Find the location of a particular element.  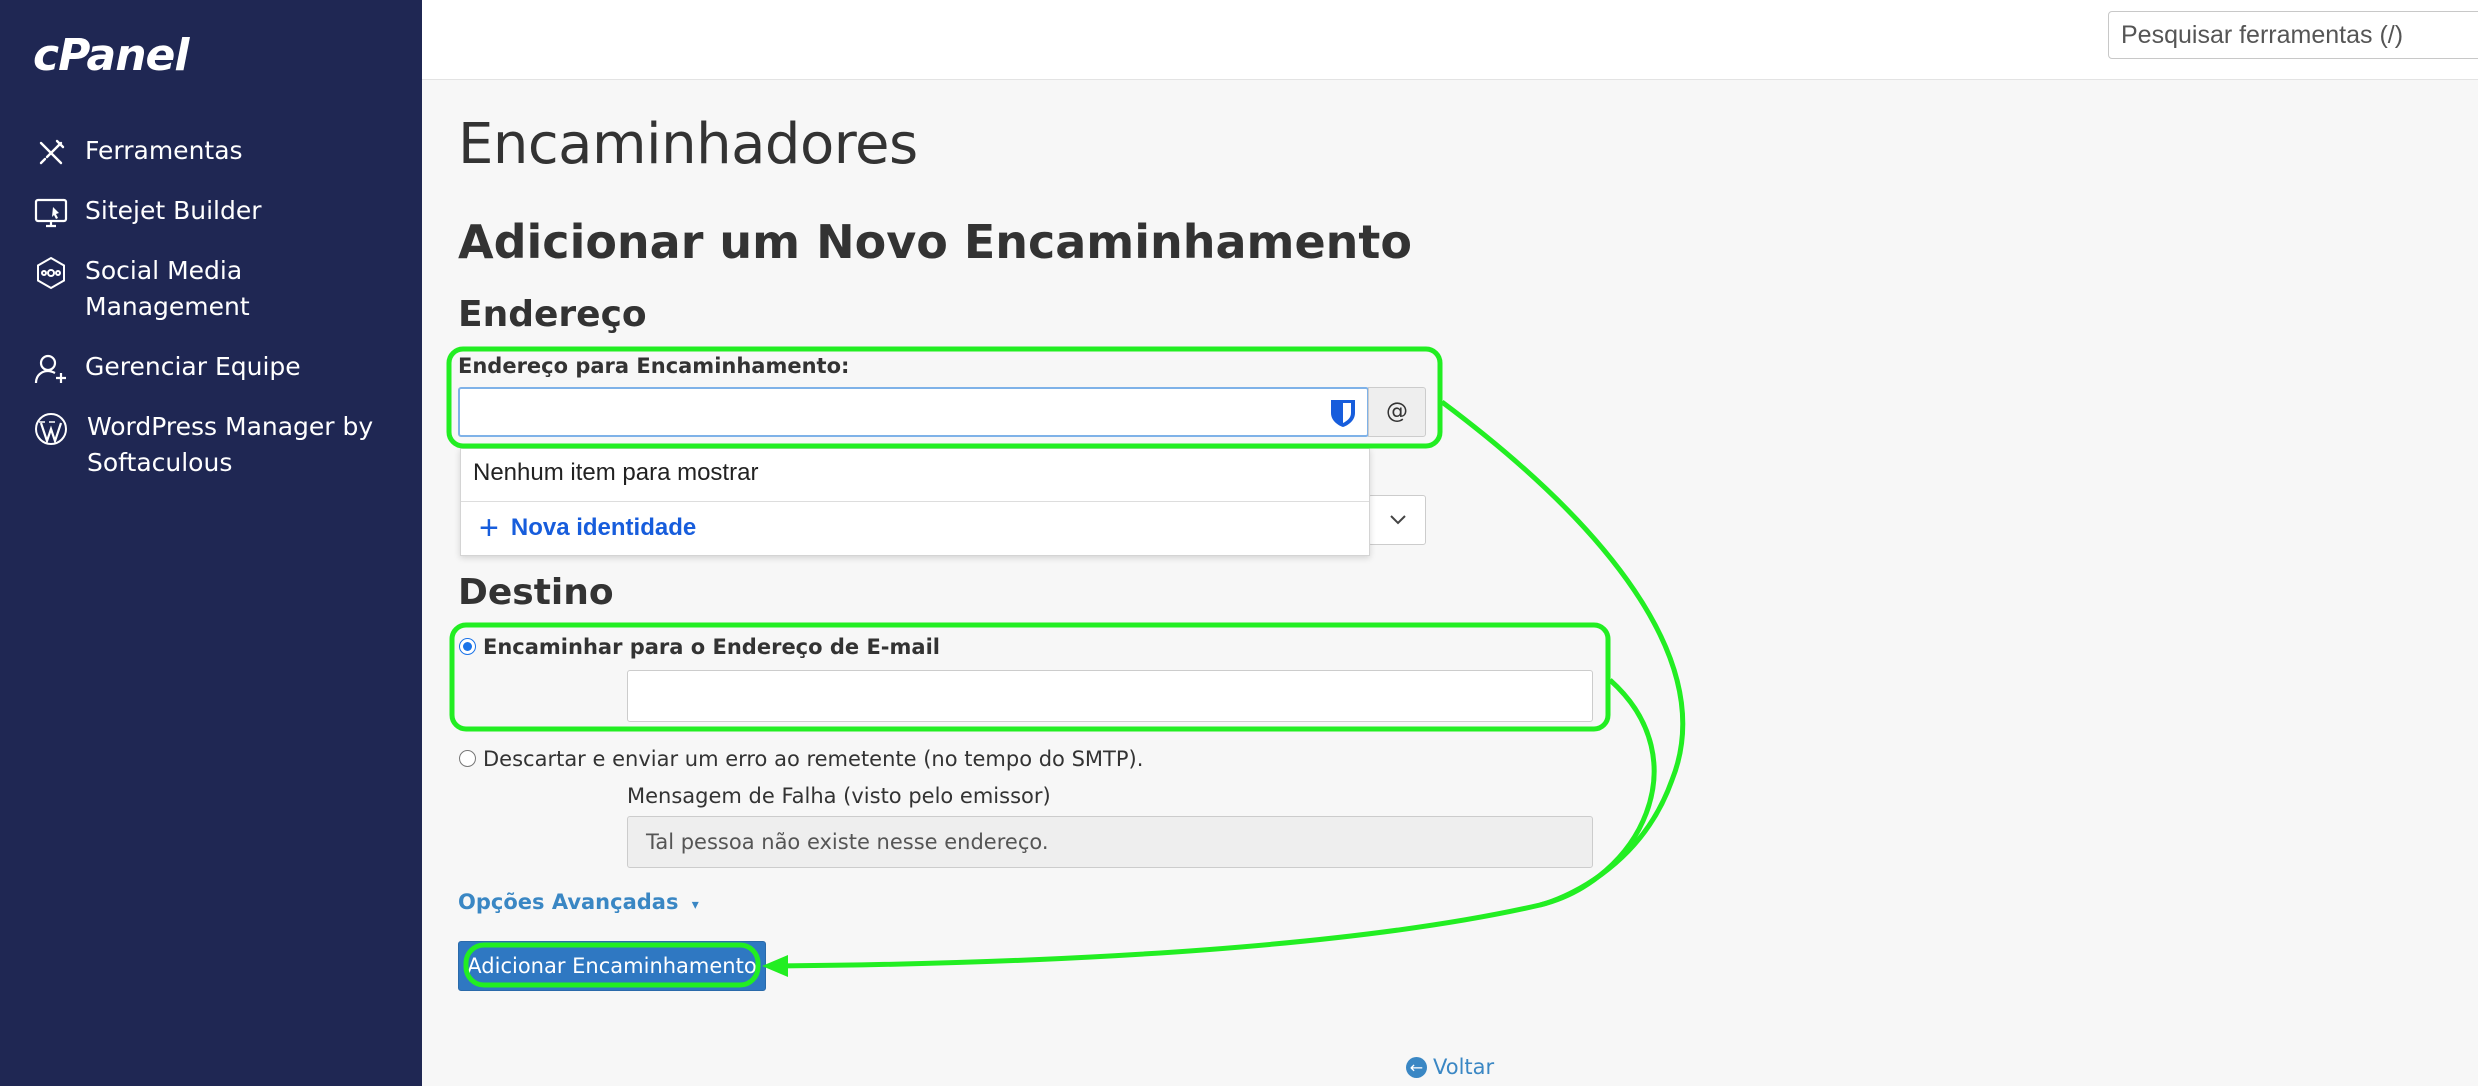

advanced-options-label: Opções Avançadas is located at coordinates (568, 902).